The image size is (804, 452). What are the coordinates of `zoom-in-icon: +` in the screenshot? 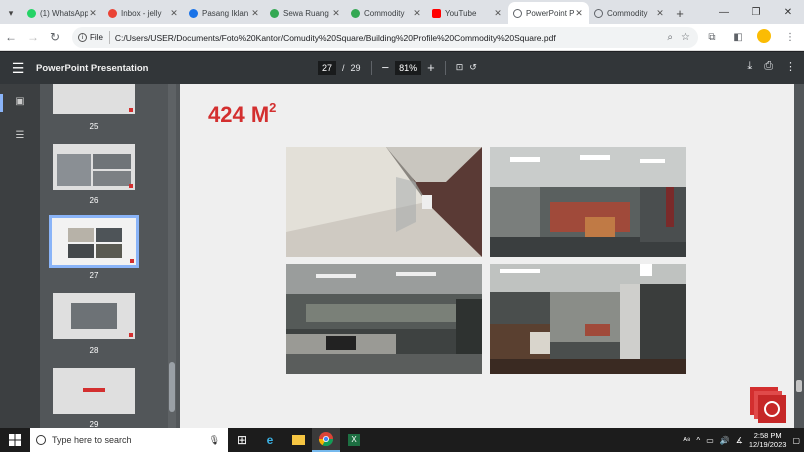 It's located at (431, 67).